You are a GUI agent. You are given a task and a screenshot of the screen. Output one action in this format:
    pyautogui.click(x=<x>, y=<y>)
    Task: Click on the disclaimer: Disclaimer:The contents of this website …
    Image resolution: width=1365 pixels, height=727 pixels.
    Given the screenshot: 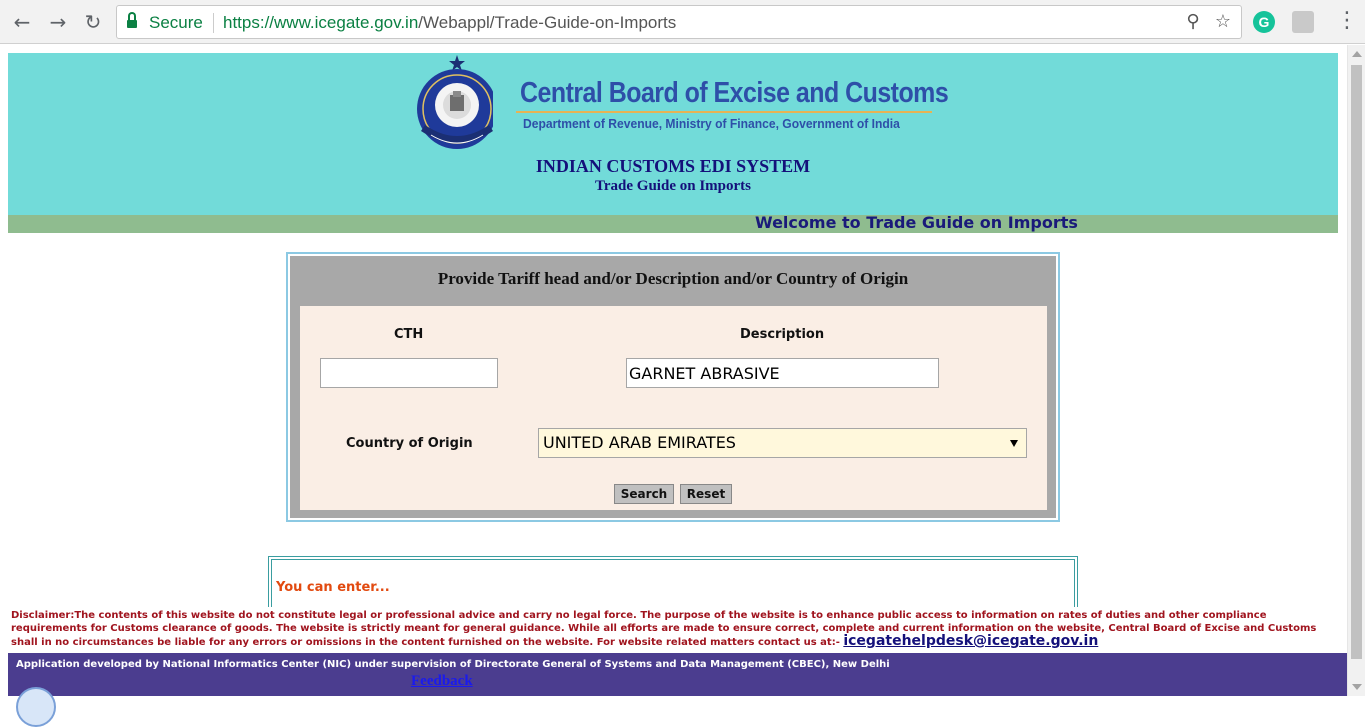 What is the action you would take?
    pyautogui.click(x=673, y=630)
    